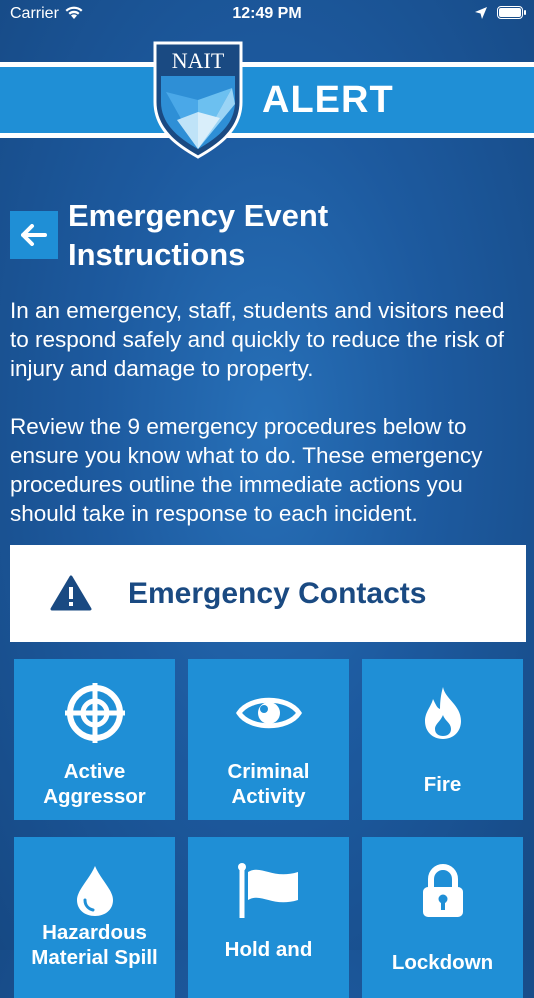 The image size is (534, 998). I want to click on tile-hazardous-material-spill: Hazardous Material Spill, so click(94, 917).